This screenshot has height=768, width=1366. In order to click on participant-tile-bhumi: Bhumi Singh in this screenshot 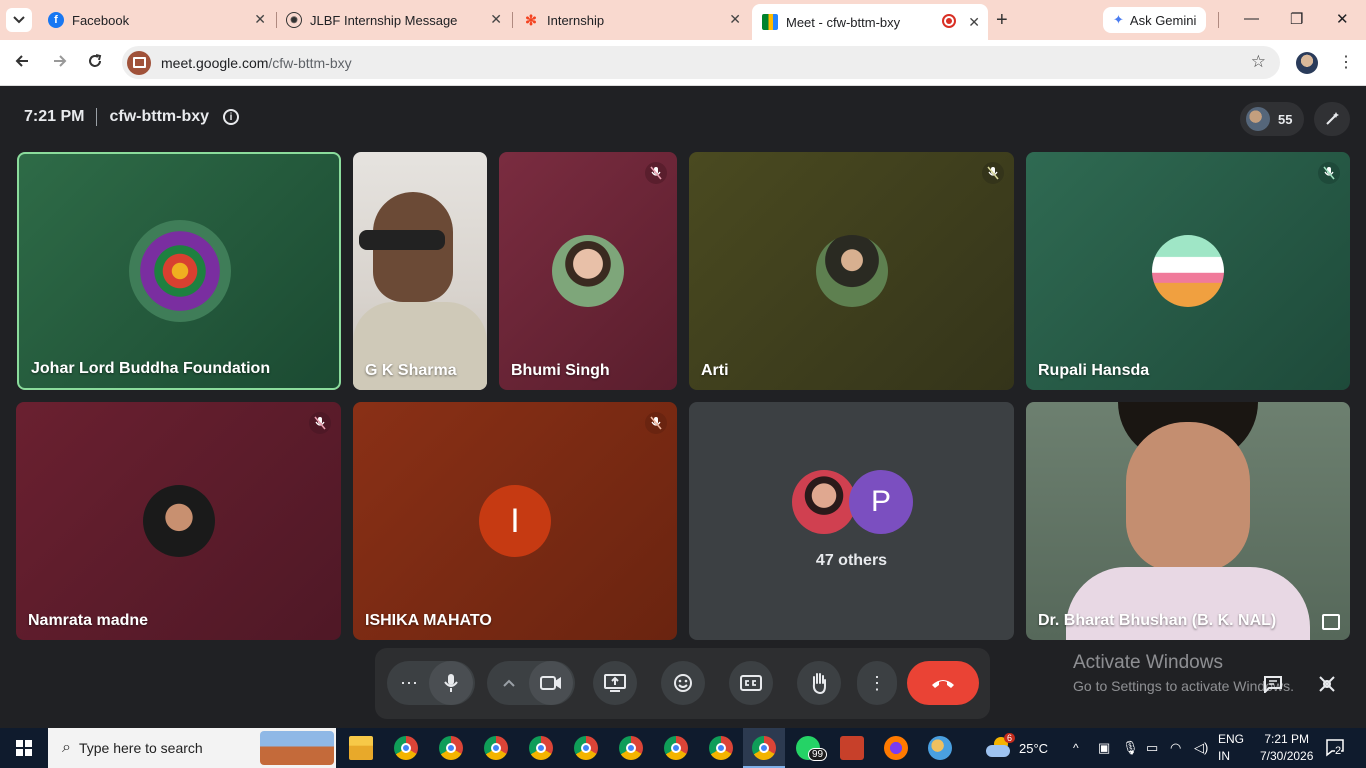, I will do `click(588, 271)`.